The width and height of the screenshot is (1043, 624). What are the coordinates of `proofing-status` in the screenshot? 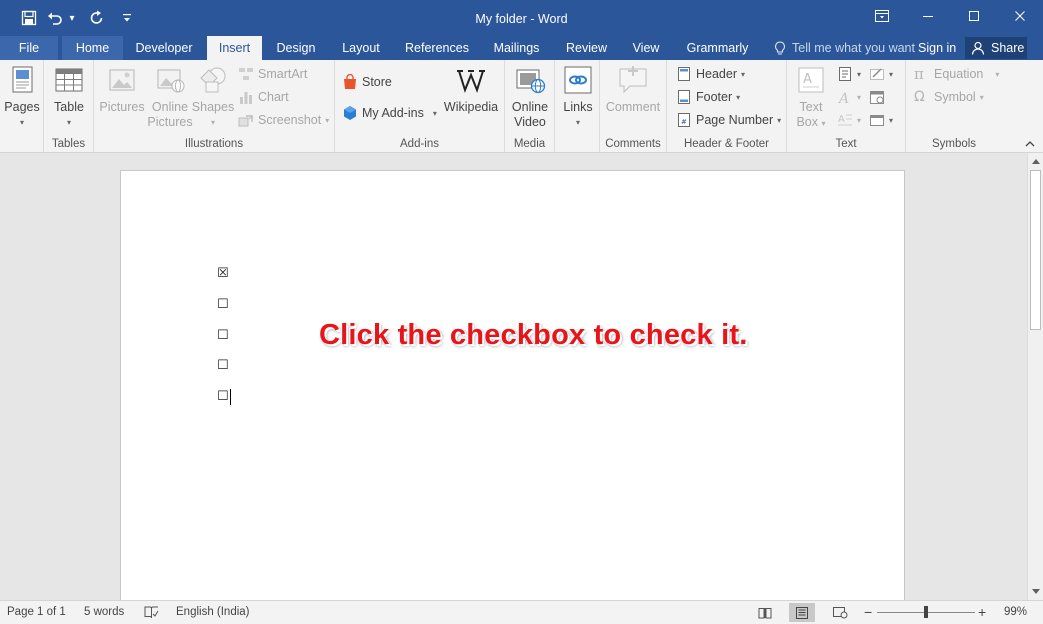 It's located at (151, 613).